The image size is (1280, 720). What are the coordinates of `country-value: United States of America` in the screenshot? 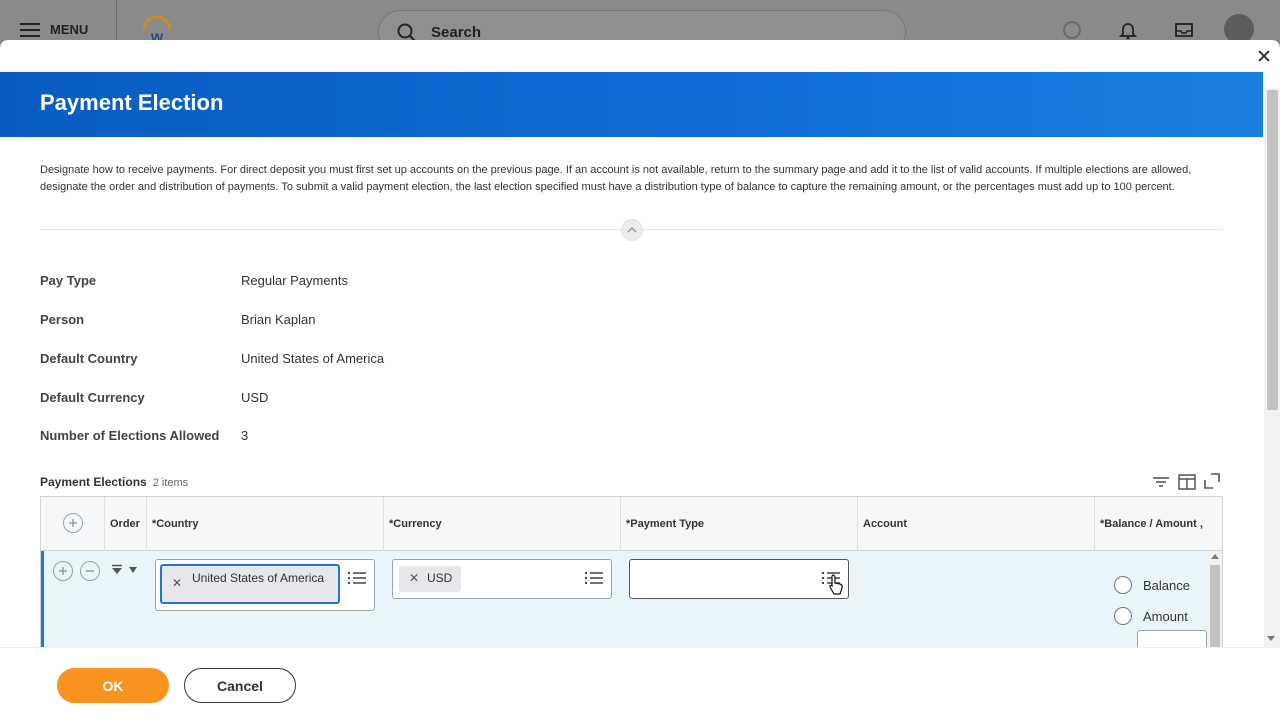 It's located at (258, 578).